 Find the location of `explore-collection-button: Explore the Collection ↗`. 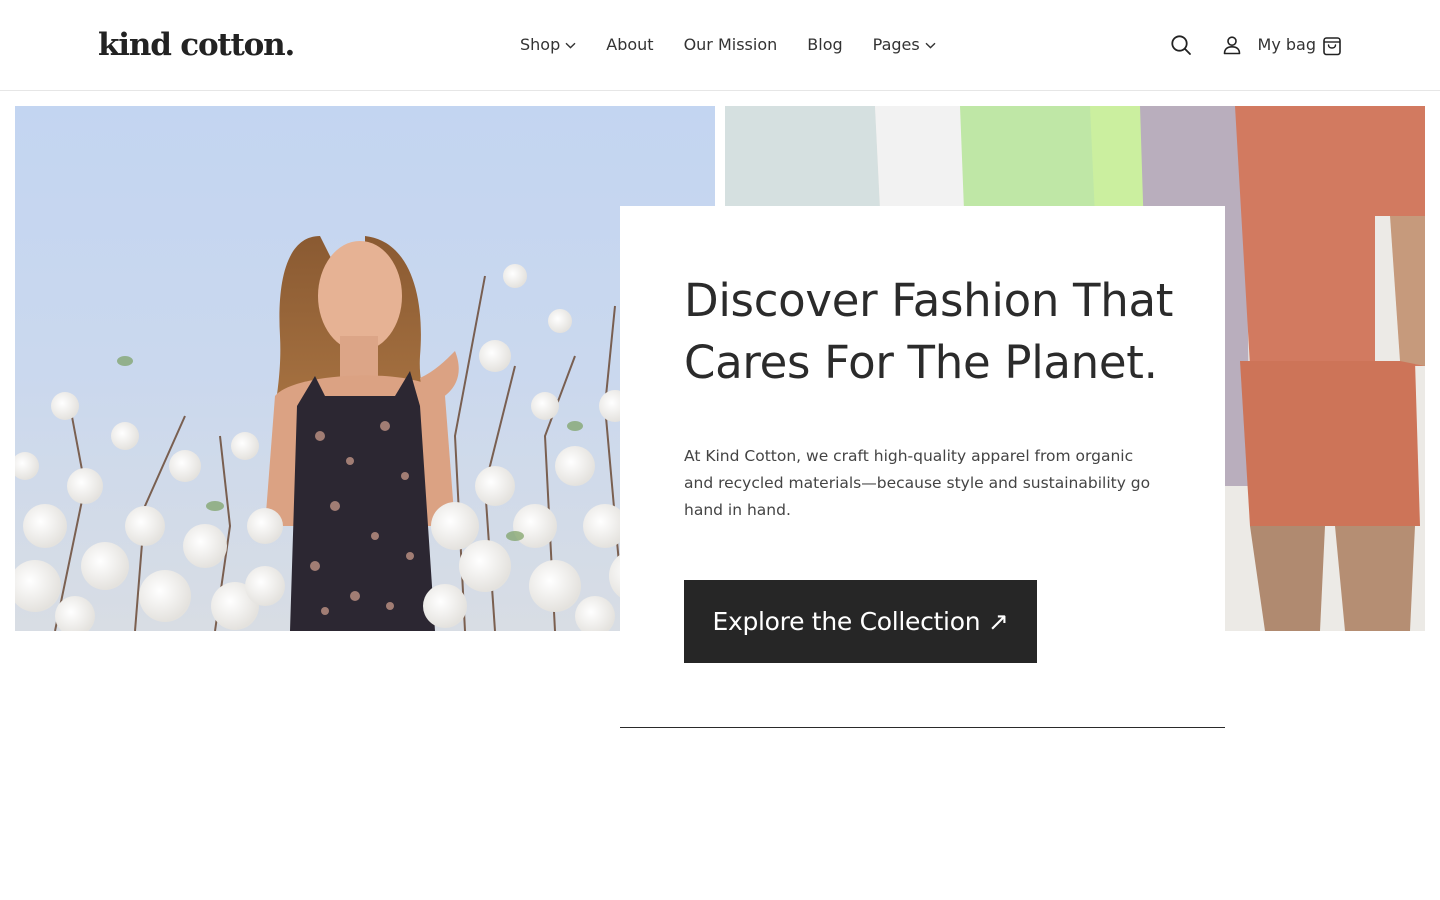

explore-collection-button: Explore the Collection ↗ is located at coordinates (860, 621).